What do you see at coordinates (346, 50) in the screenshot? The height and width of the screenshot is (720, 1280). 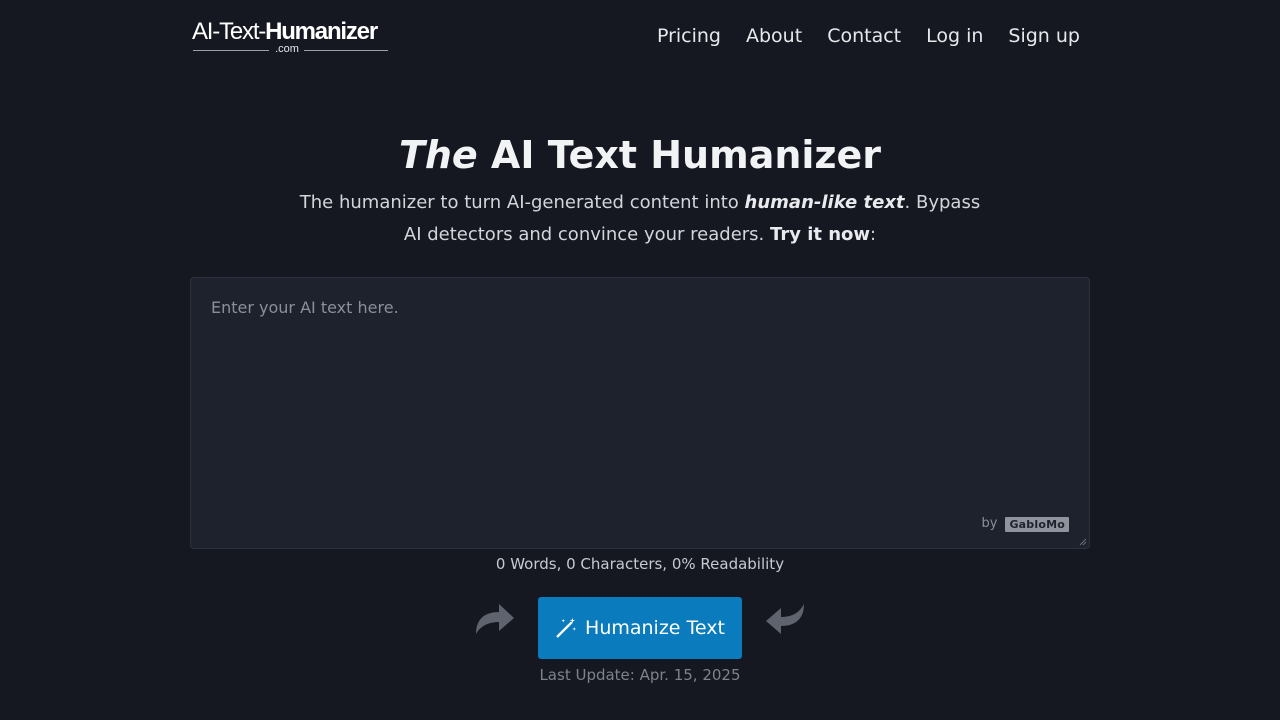 I see `logo-rule-right` at bounding box center [346, 50].